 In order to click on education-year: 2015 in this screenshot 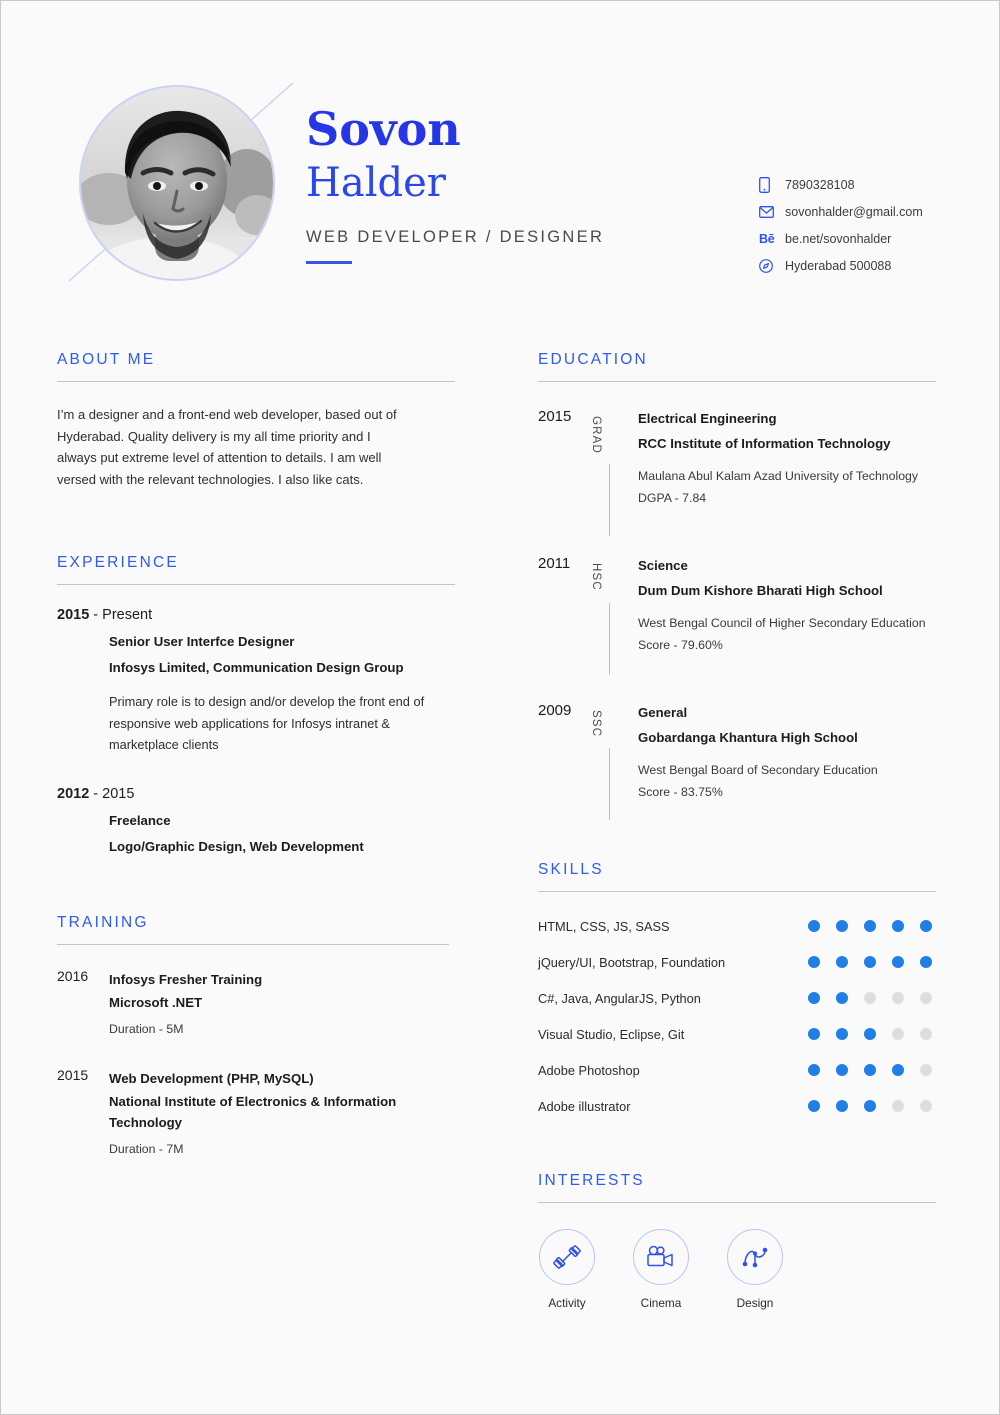, I will do `click(555, 416)`.